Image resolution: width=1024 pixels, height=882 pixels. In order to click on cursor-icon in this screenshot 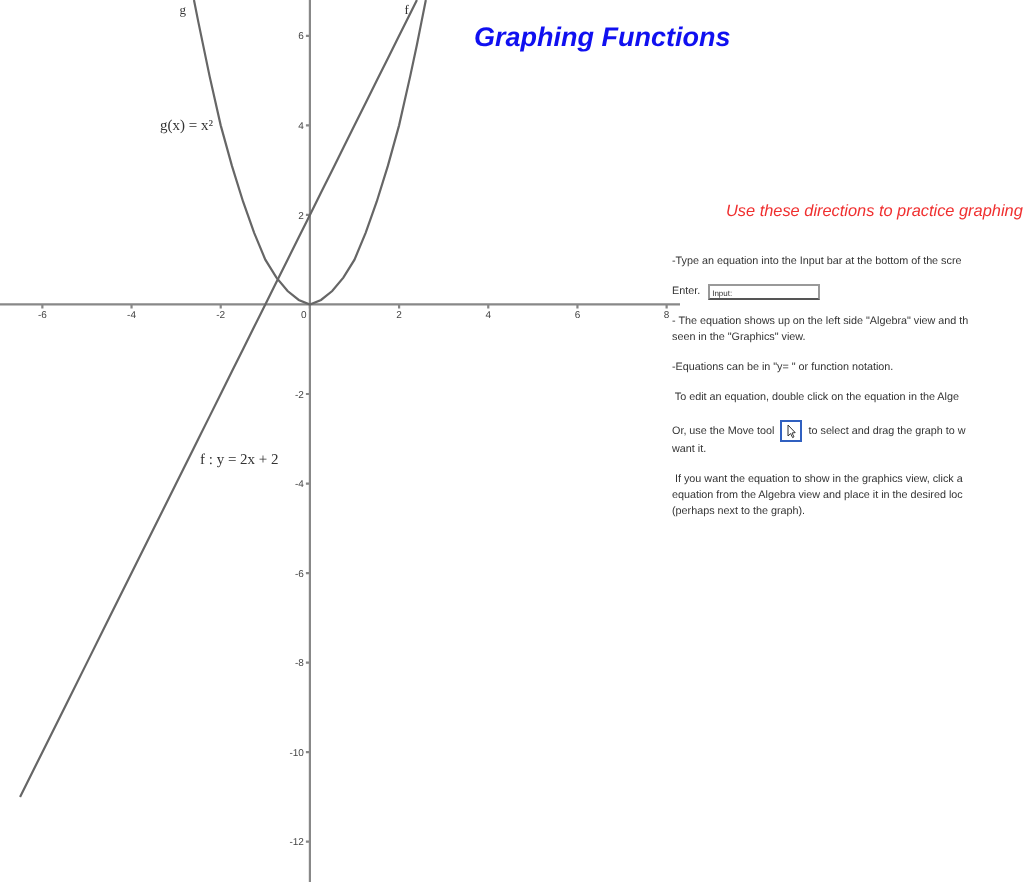, I will do `click(791, 431)`.